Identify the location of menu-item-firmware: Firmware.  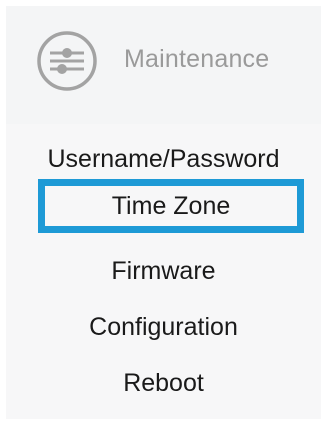
(163, 271).